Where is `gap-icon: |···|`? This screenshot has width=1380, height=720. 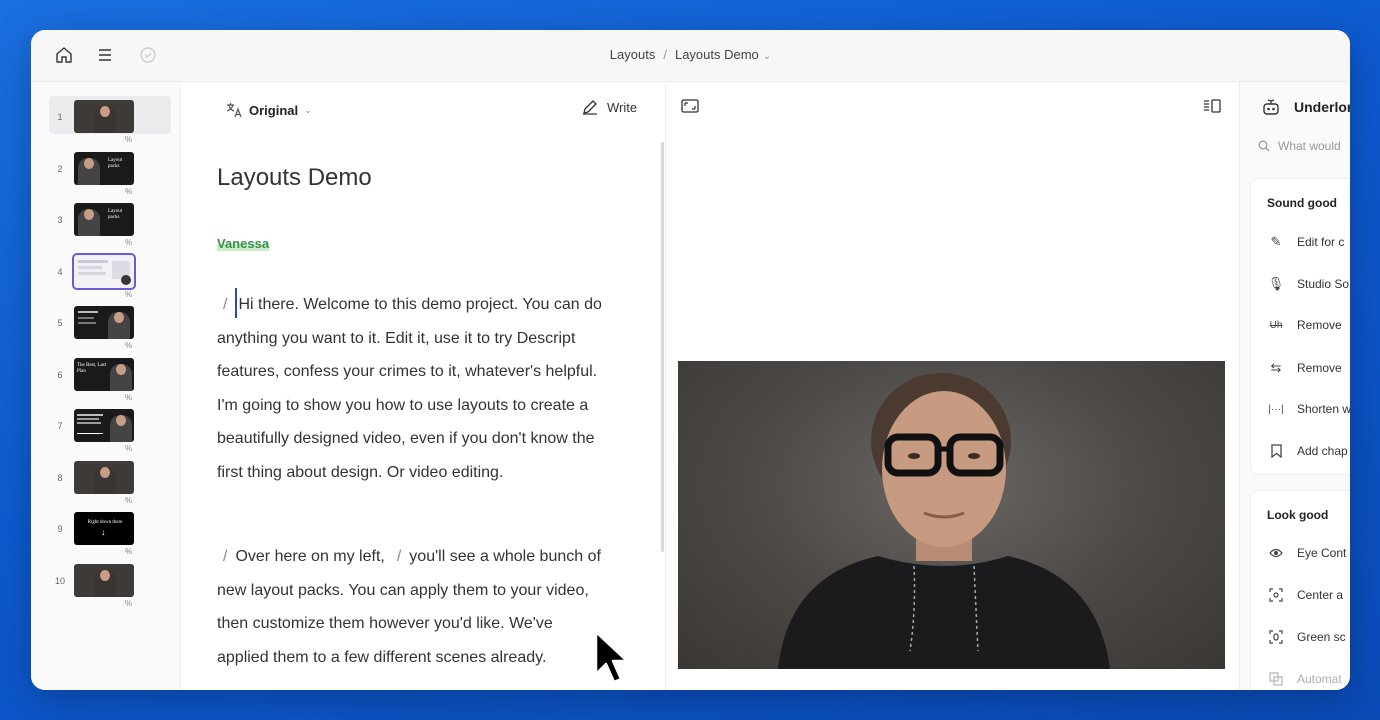 gap-icon: |···| is located at coordinates (1276, 409).